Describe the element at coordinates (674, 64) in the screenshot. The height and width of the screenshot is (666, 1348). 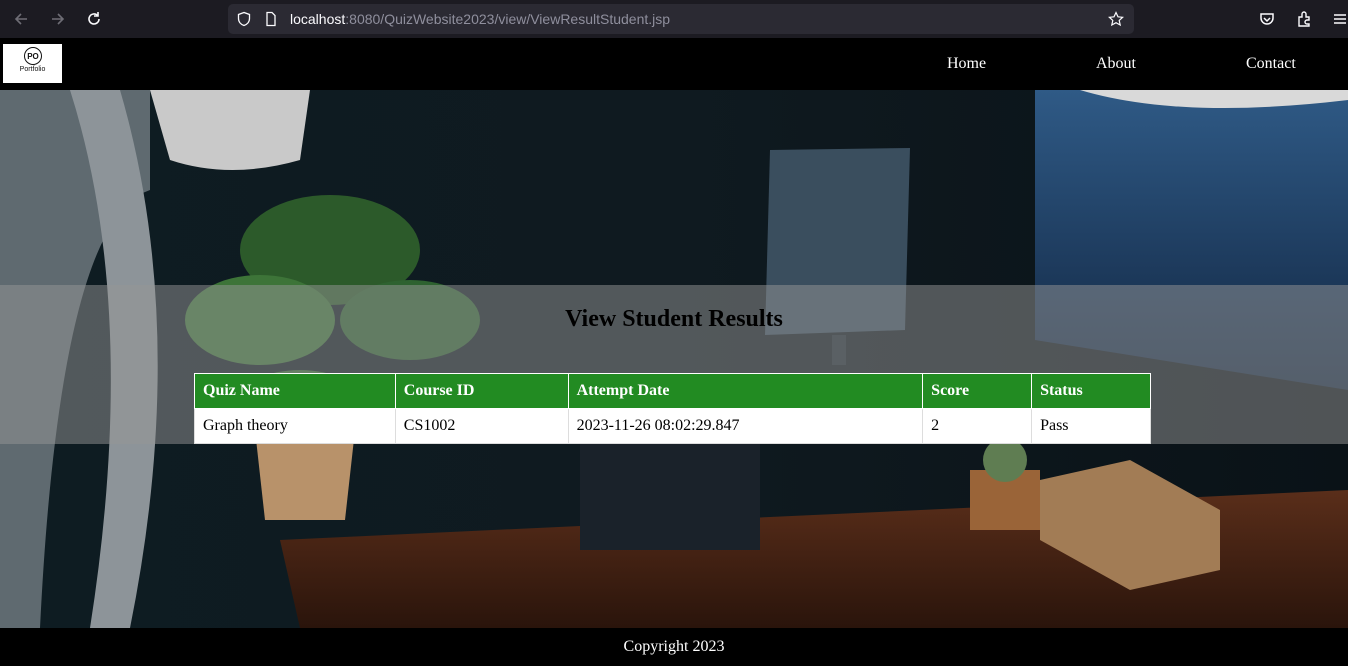
I see `site-header: PO Portfolio Home About Contact` at that location.